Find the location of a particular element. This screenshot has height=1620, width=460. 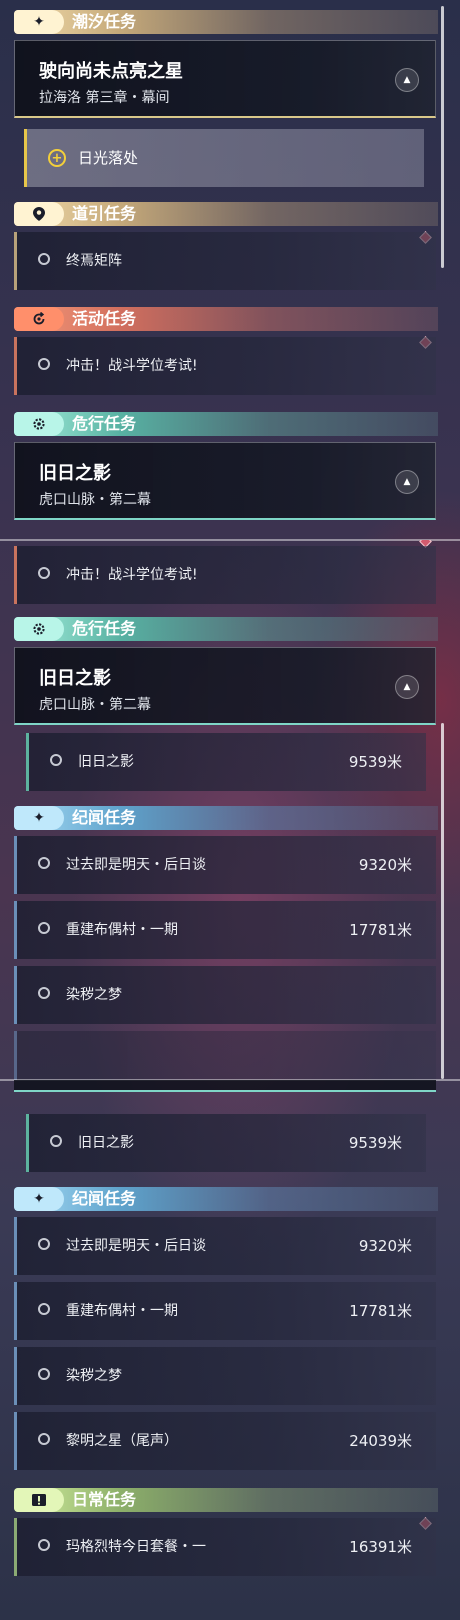

section-header-event: 活动任务 is located at coordinates (226, 319).